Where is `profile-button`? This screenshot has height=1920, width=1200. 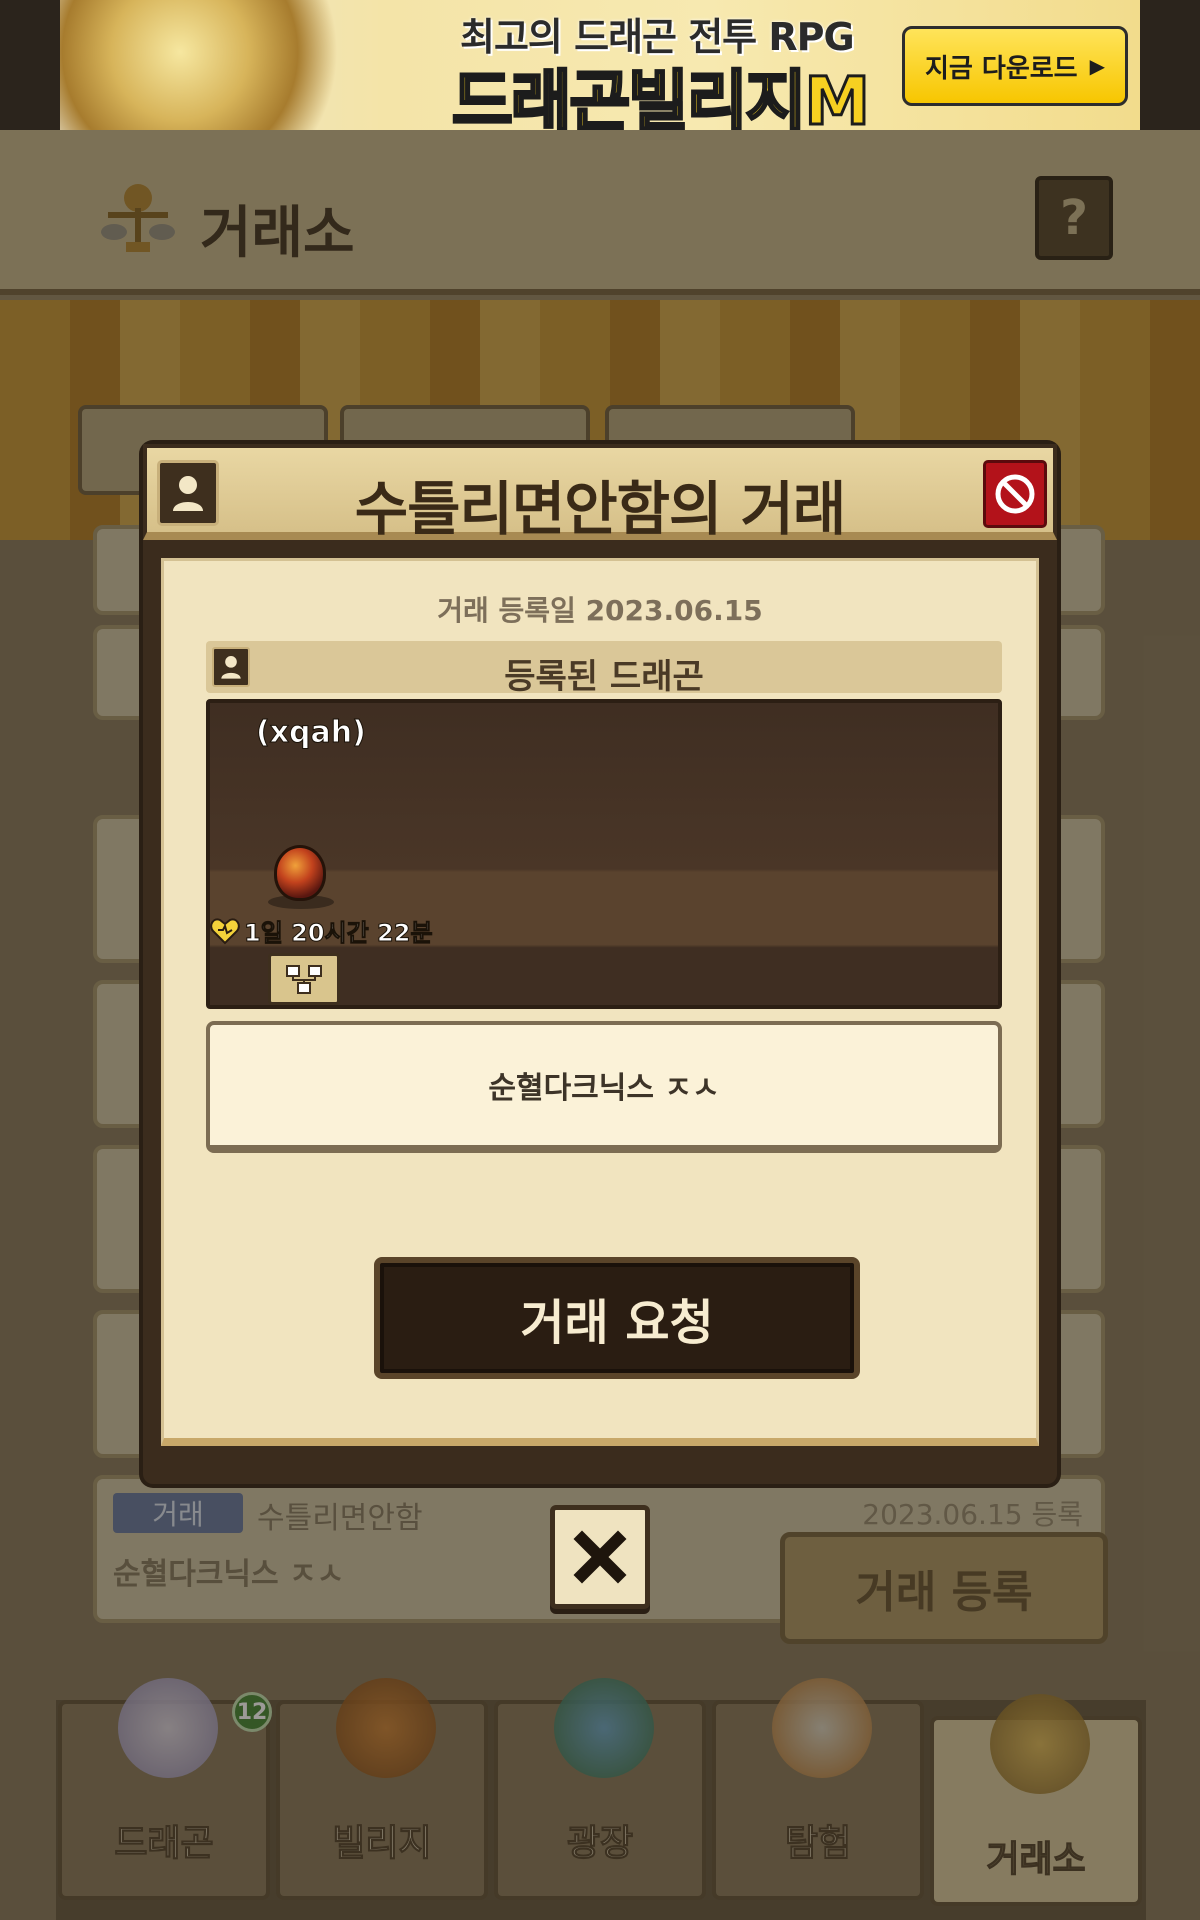 profile-button is located at coordinates (188, 493).